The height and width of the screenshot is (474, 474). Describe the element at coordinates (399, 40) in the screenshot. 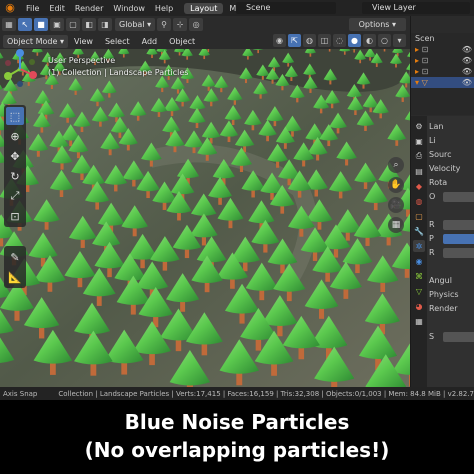

I see `shading-options-icon: ▾` at that location.